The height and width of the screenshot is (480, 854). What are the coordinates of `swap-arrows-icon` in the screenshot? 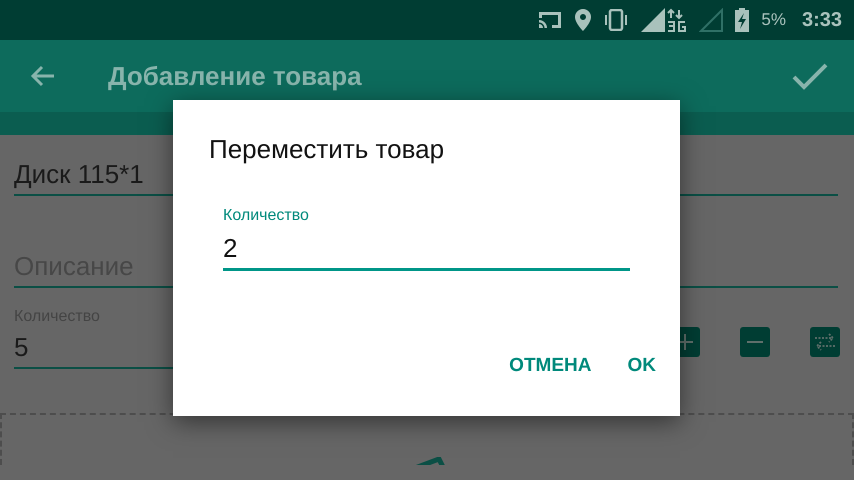 It's located at (825, 342).